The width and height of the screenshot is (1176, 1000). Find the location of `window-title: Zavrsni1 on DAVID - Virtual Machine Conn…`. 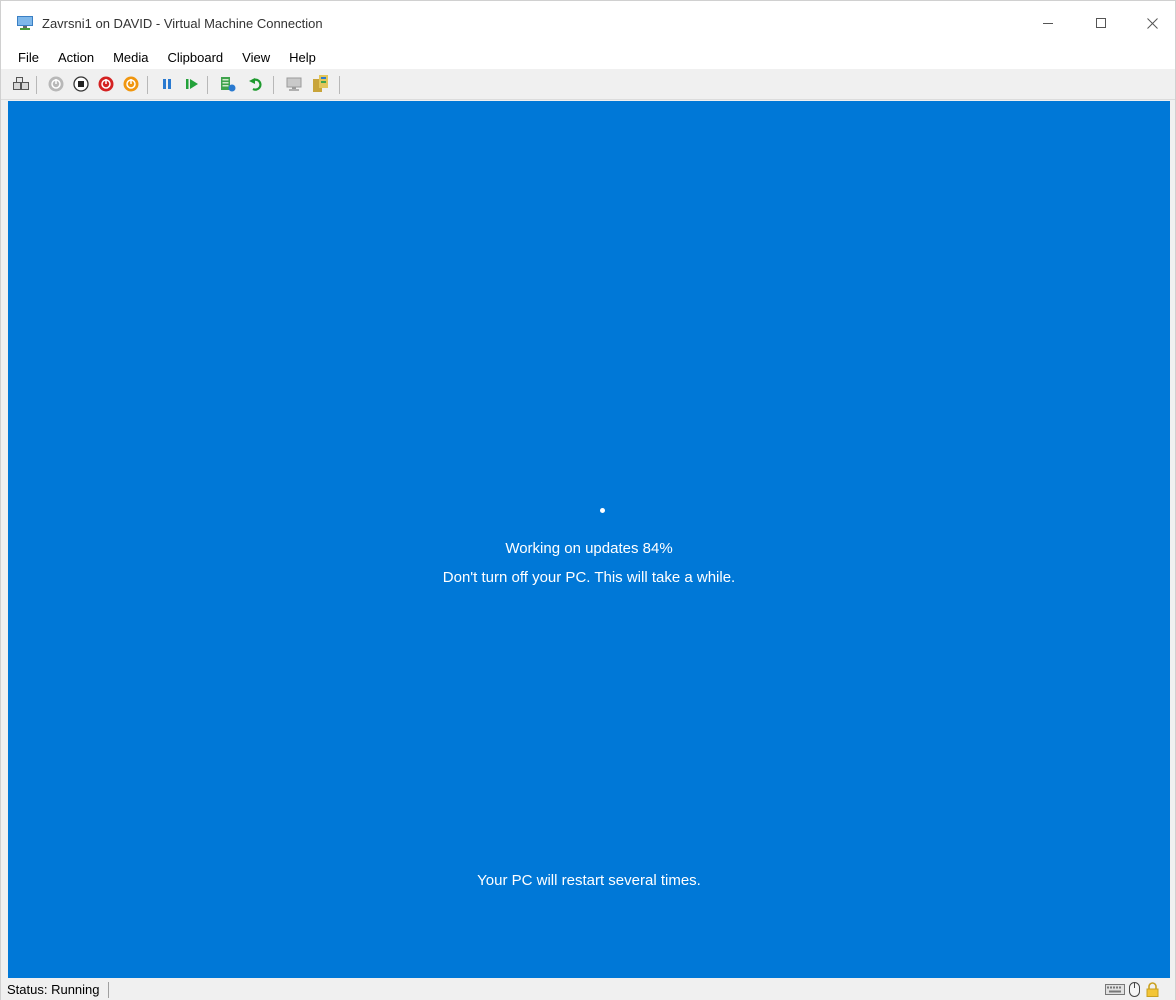

window-title: Zavrsni1 on DAVID - Virtual Machine Conn… is located at coordinates (182, 23).